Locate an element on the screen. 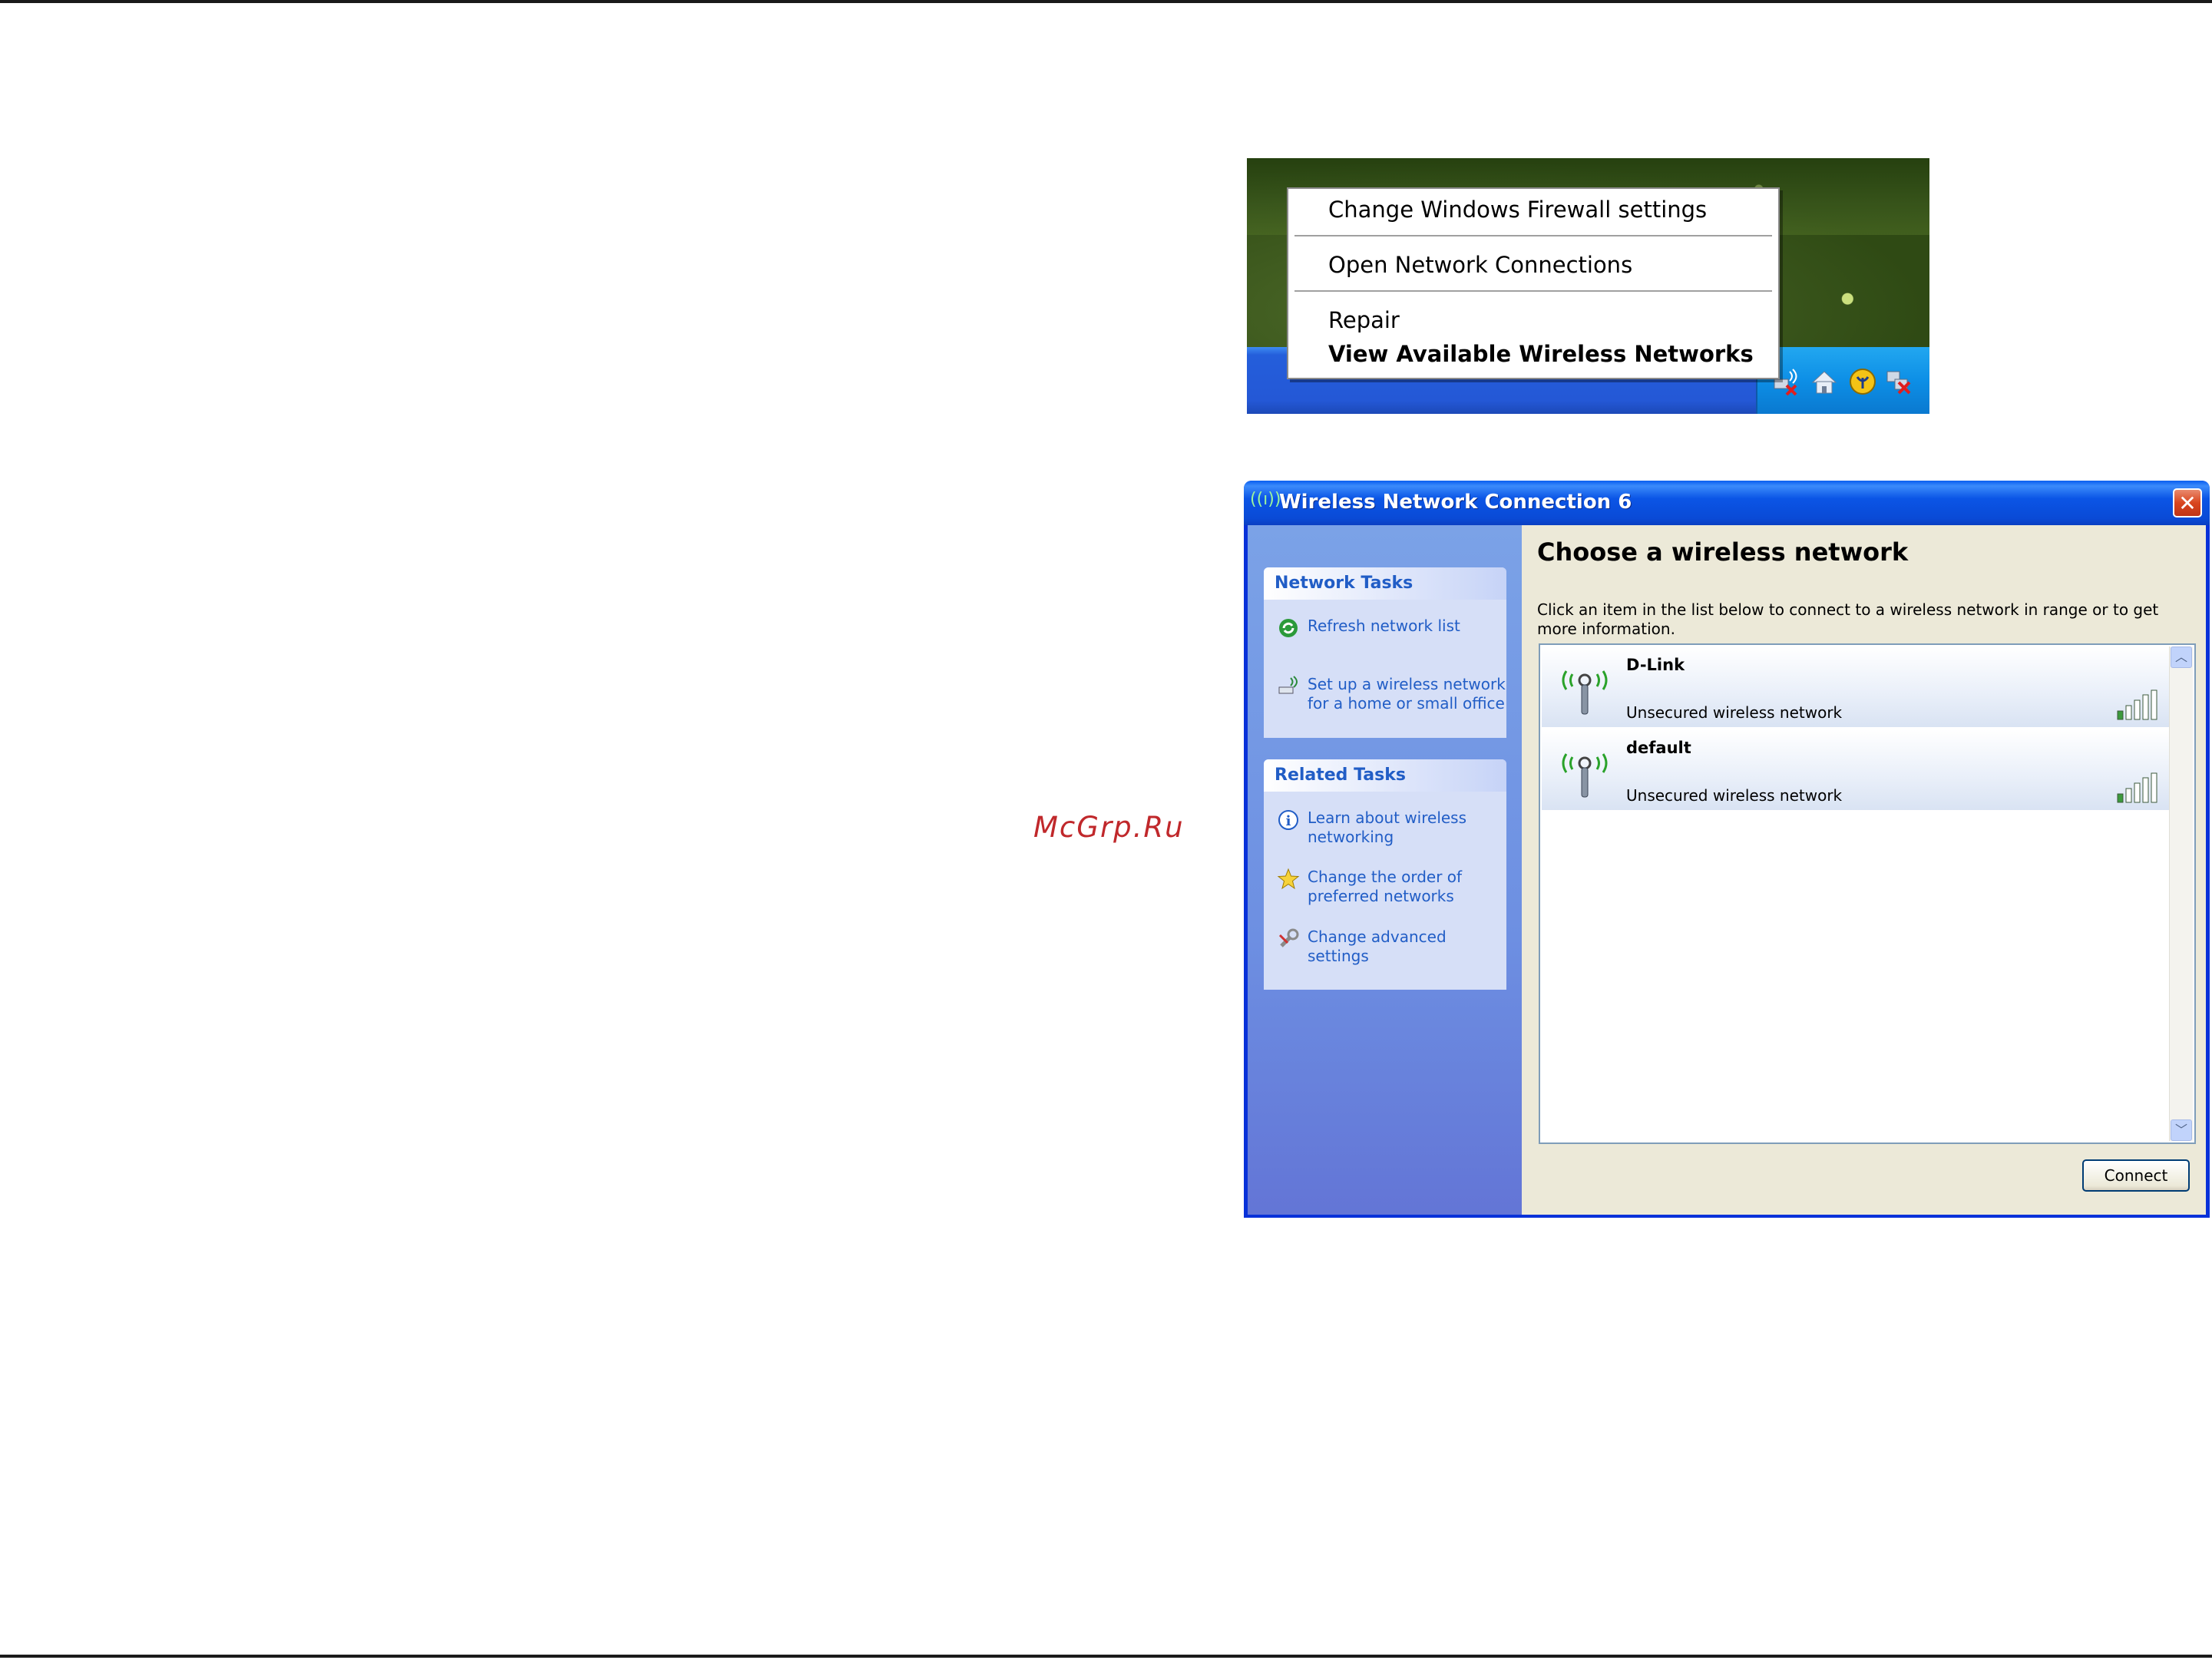 This screenshot has width=2212, height=1660. network-error-icon is located at coordinates (1900, 381).